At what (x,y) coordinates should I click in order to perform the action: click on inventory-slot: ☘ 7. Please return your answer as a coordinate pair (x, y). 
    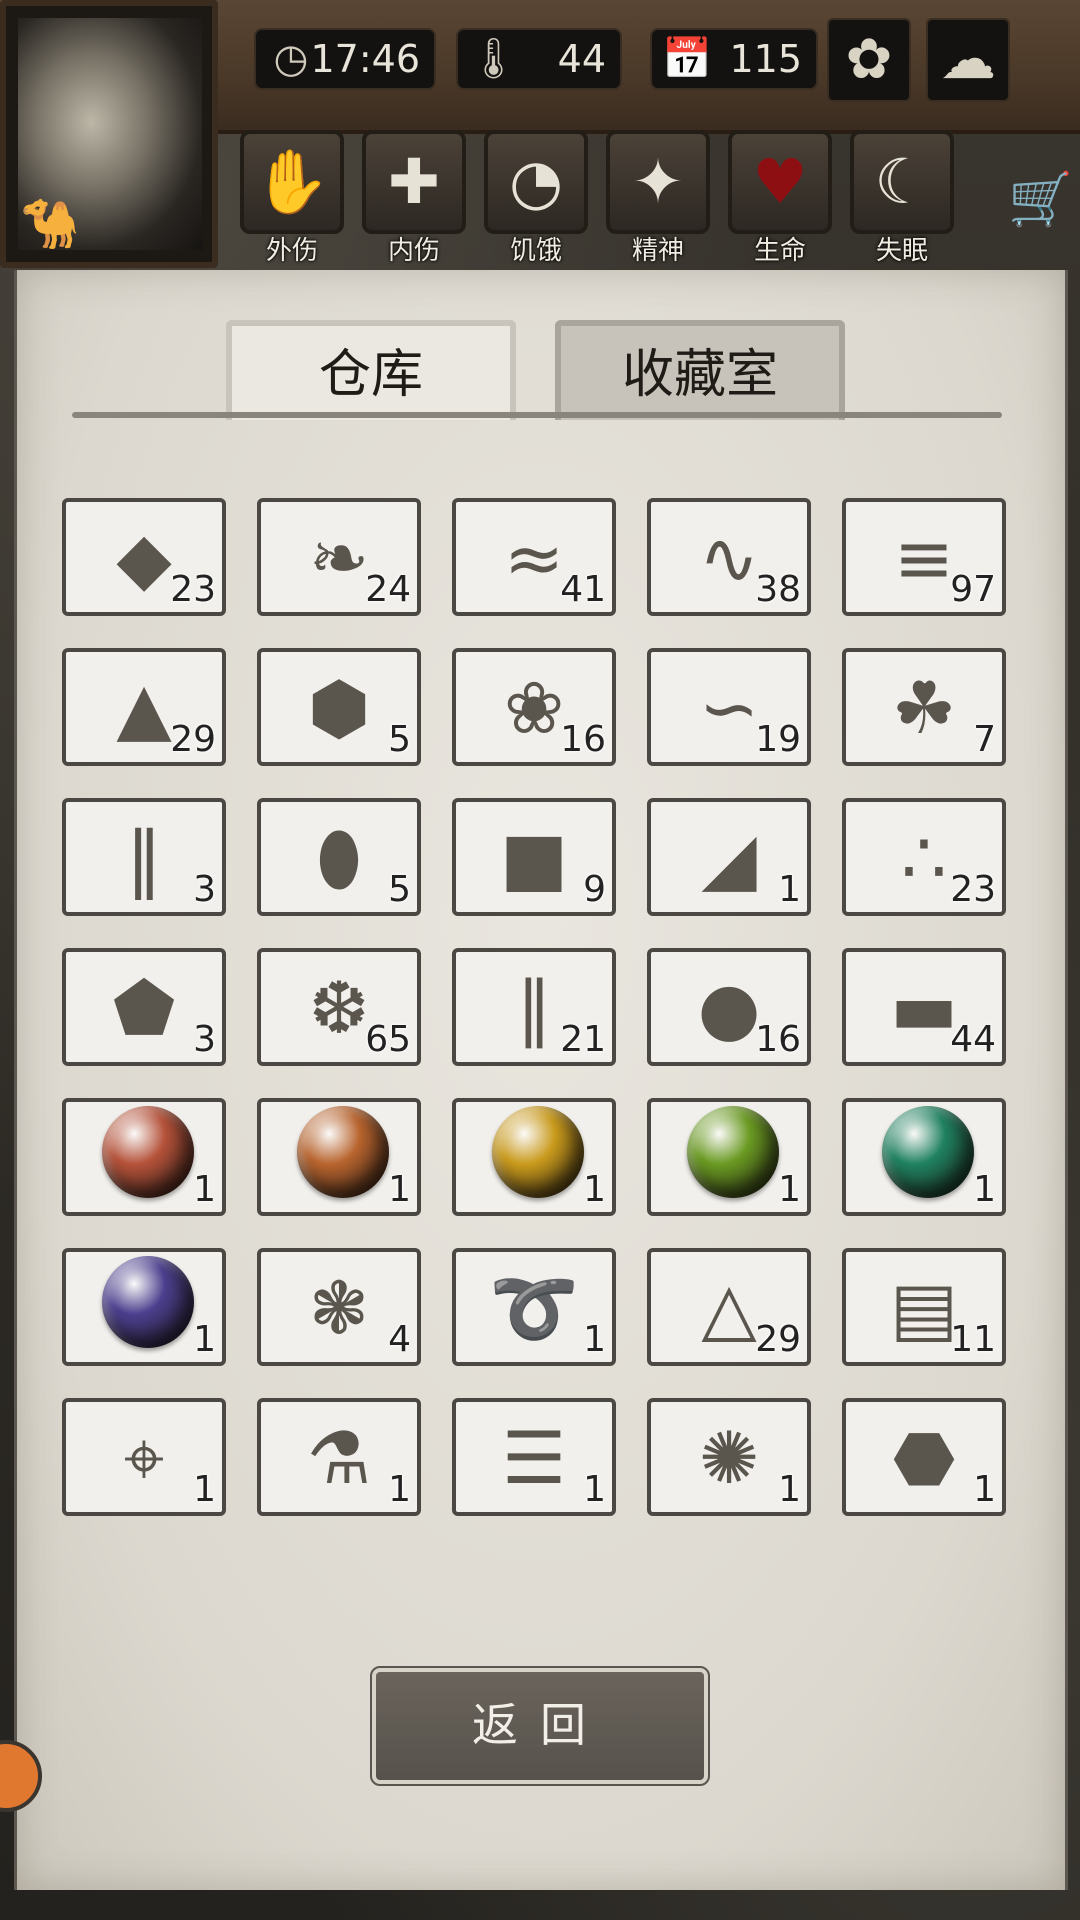
    Looking at the image, I should click on (924, 707).